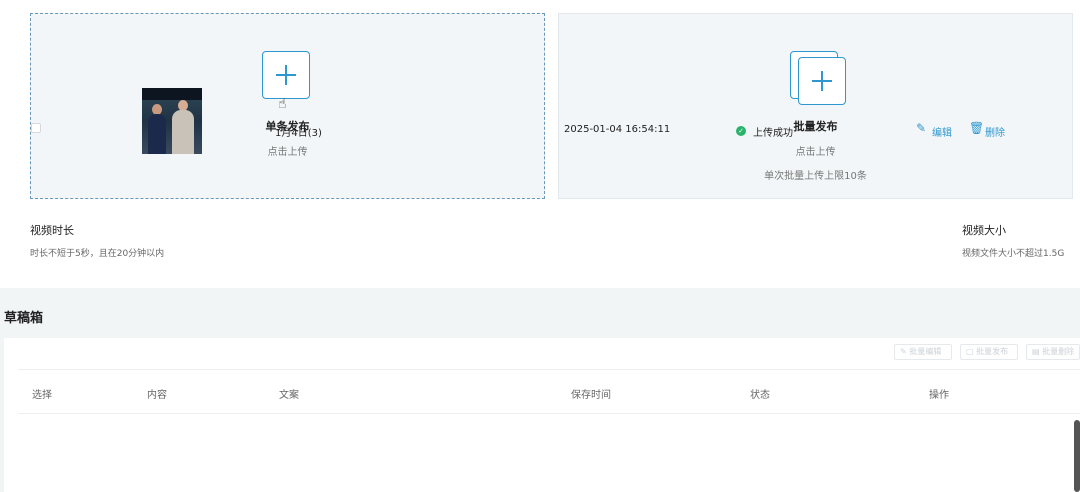  Describe the element at coordinates (1077, 456) in the screenshot. I see `scrollbar` at that location.